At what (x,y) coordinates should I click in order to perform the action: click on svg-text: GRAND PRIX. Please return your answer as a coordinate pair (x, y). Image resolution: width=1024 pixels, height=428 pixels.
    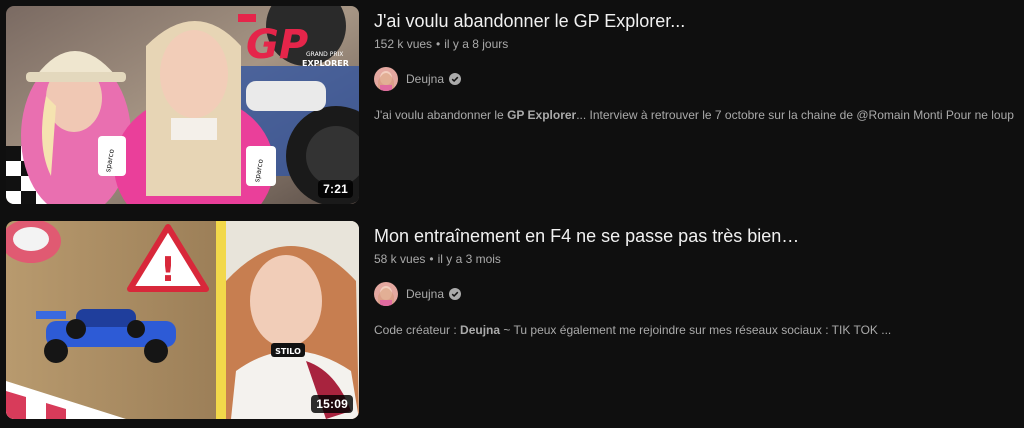
    Looking at the image, I should click on (324, 54).